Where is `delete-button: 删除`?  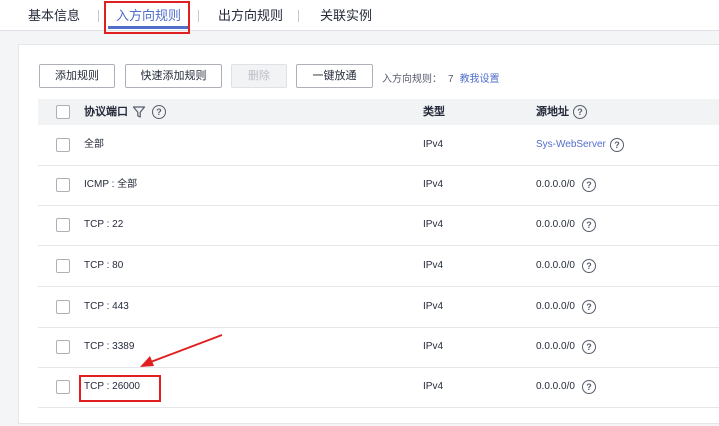 delete-button: 删除 is located at coordinates (259, 76).